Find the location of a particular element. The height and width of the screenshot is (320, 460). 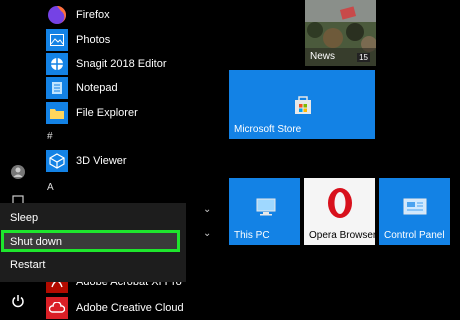

app-label: 3D Viewer is located at coordinates (101, 161).